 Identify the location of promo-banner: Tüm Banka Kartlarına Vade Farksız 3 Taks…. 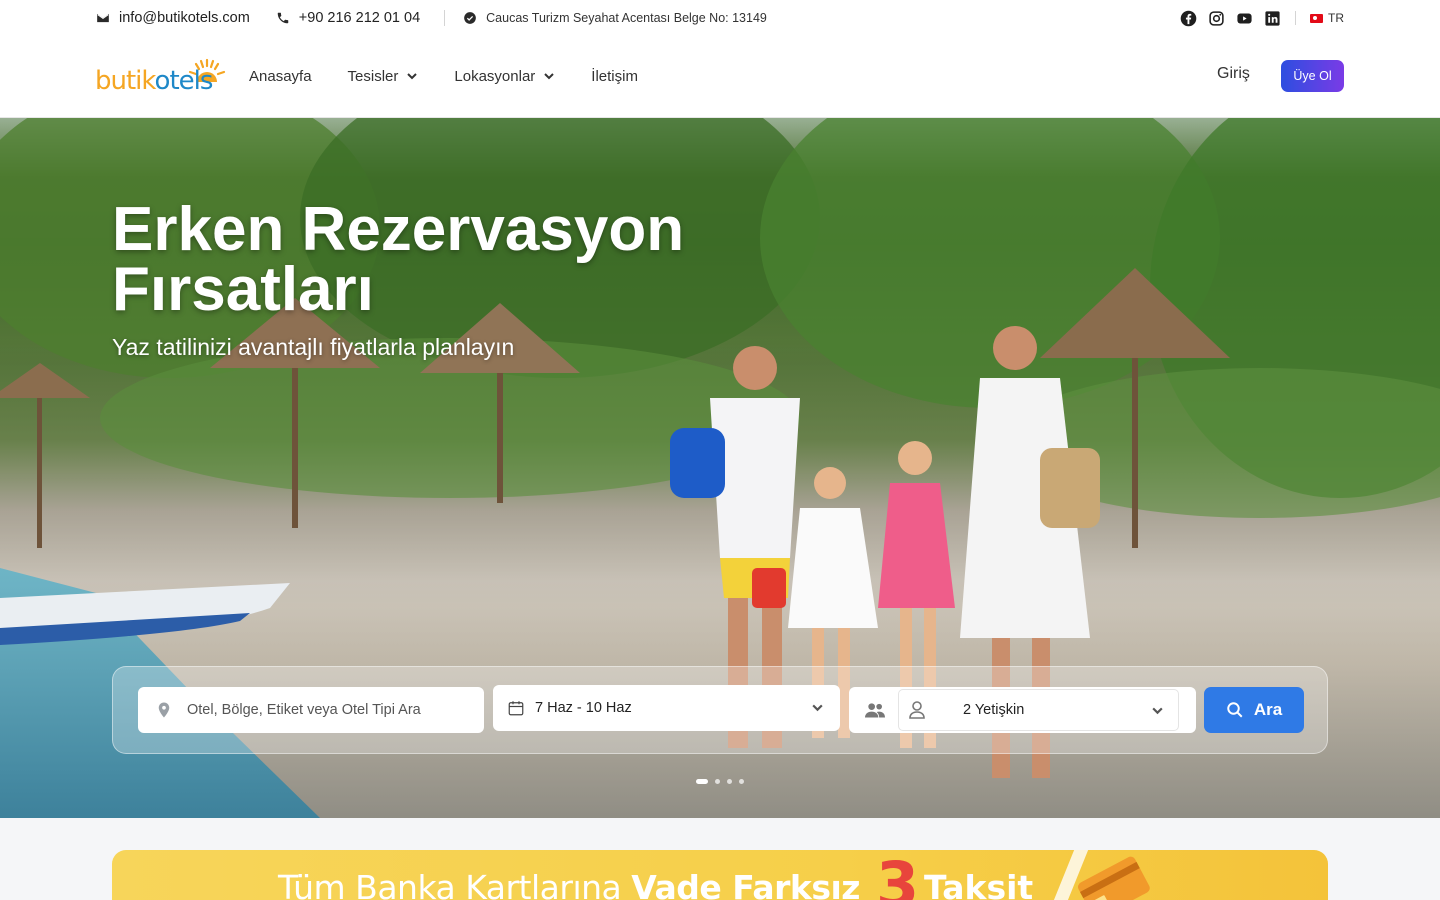
(720, 875).